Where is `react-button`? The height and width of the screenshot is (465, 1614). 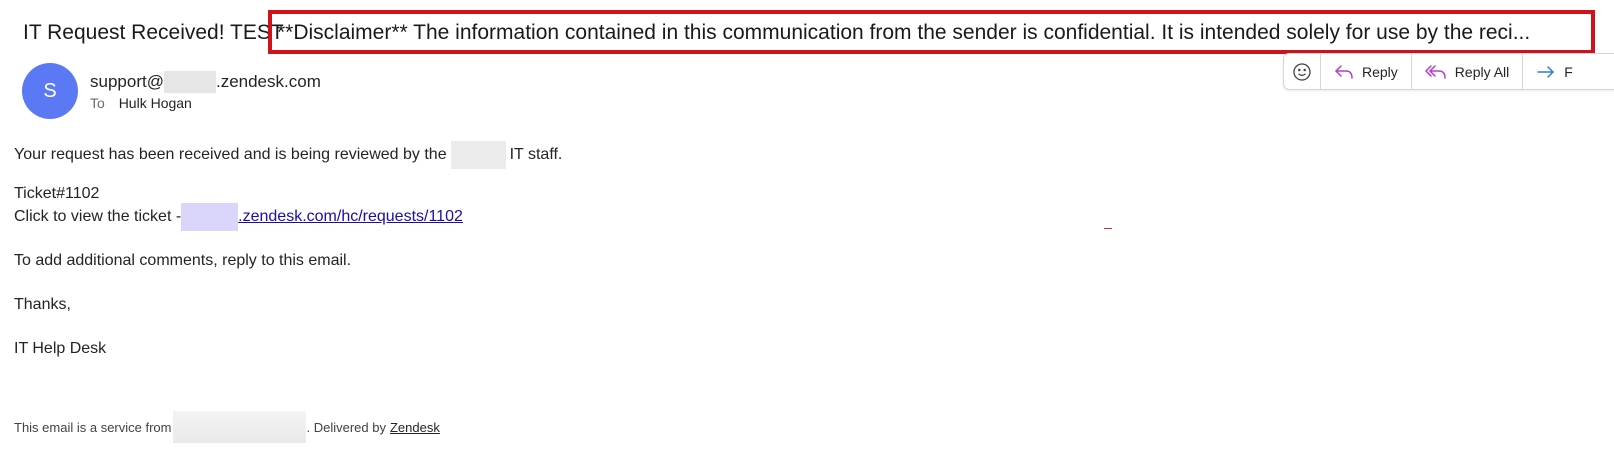
react-button is located at coordinates (1302, 71).